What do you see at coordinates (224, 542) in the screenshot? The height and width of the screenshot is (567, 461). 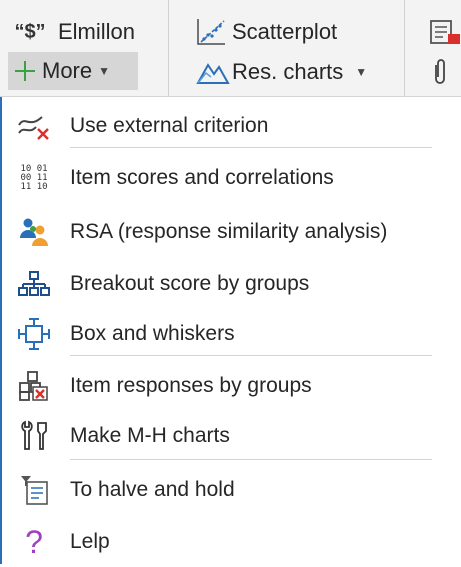 I see `menu-item-help: ? Lelp` at bounding box center [224, 542].